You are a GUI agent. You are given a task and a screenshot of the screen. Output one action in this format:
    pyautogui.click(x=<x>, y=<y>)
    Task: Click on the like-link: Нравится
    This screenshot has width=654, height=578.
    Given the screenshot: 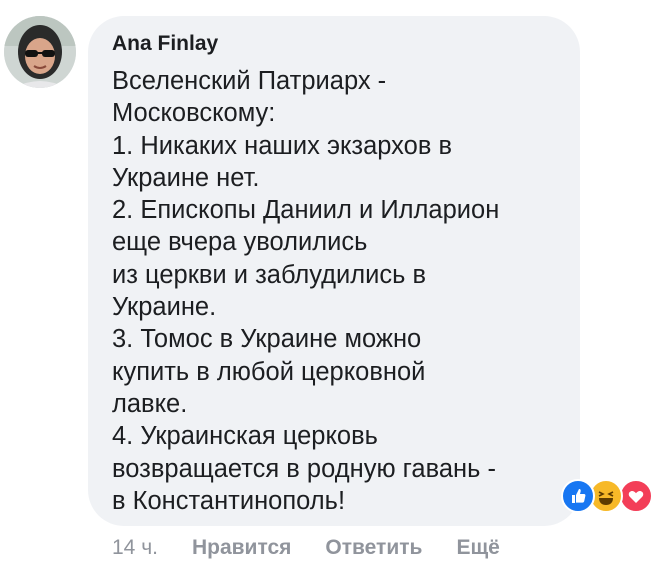 What is the action you would take?
    pyautogui.click(x=241, y=548)
    